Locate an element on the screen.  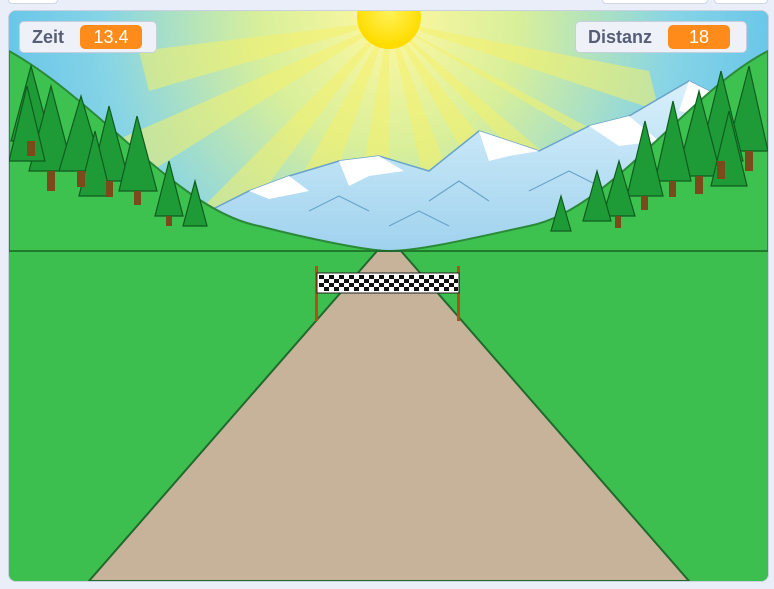
zeit-variable-monitor: Zeit 13.4 is located at coordinates (88, 37).